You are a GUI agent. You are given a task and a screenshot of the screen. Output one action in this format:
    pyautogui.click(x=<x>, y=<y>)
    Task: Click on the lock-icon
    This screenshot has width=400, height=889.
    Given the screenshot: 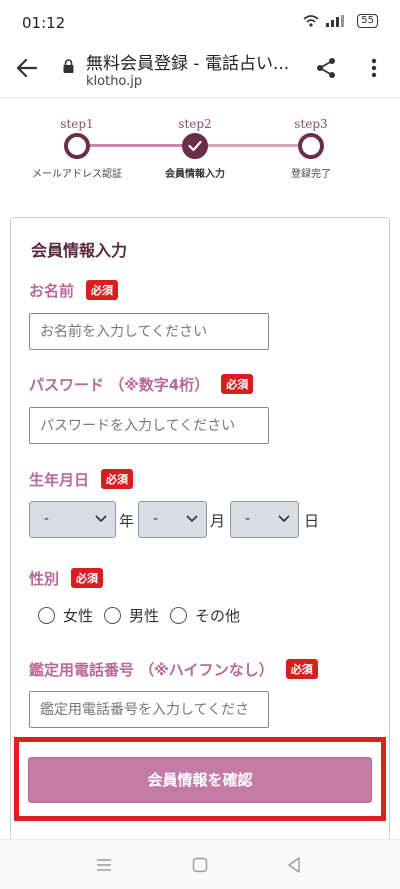 What is the action you would take?
    pyautogui.click(x=68, y=66)
    